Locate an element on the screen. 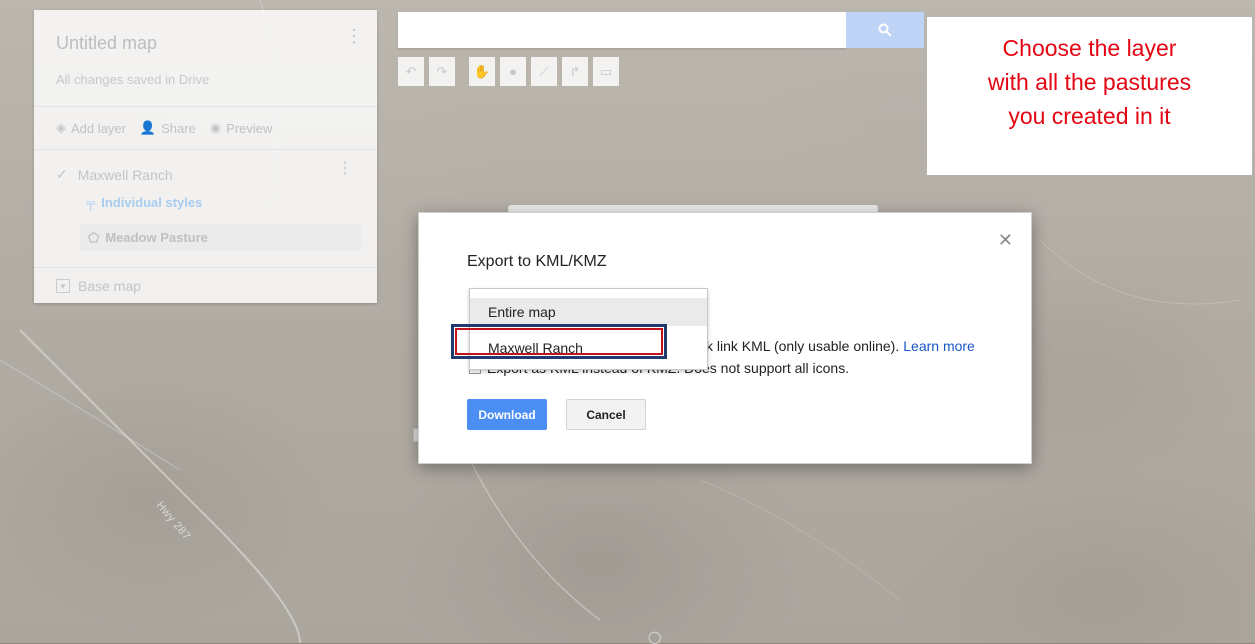  feature-item: ⬠ Meadow Pasture is located at coordinates (220, 237).